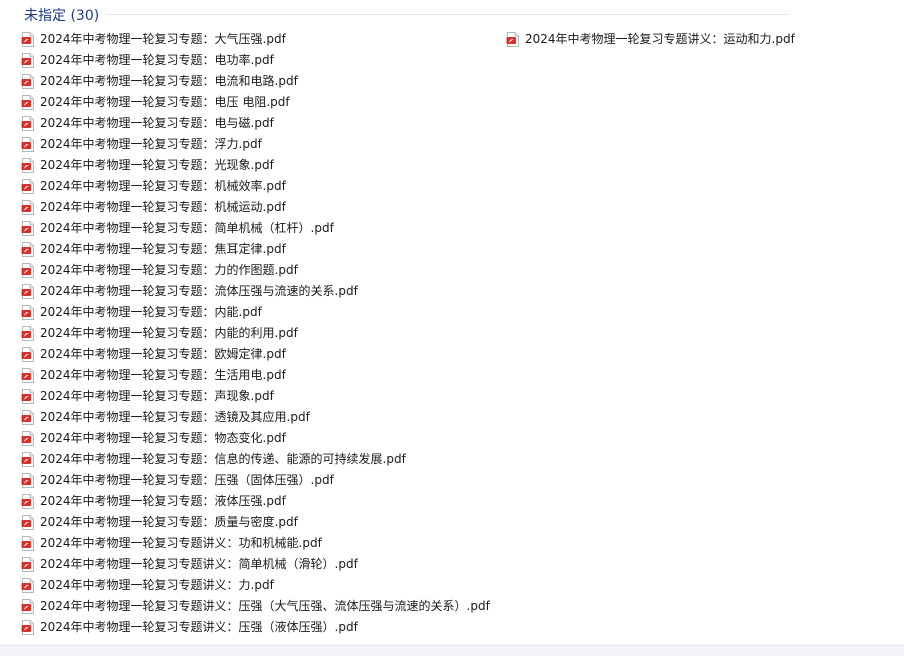 The image size is (904, 656). I want to click on file-item: 2024年中考物理一轮复习专题：生活用电.pdf, so click(255, 375).